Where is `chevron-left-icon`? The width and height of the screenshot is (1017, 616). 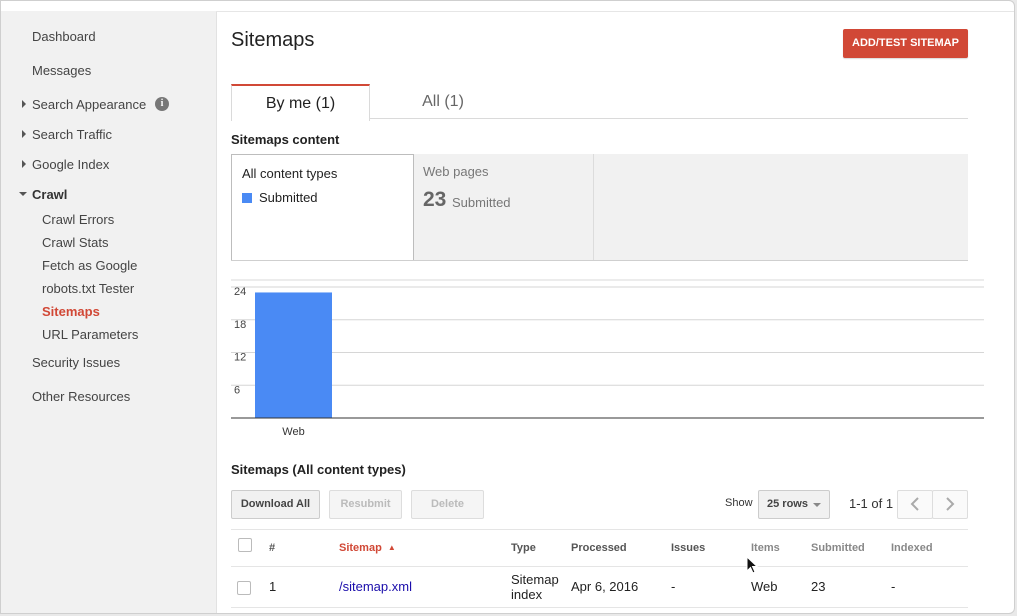 chevron-left-icon is located at coordinates (914, 504).